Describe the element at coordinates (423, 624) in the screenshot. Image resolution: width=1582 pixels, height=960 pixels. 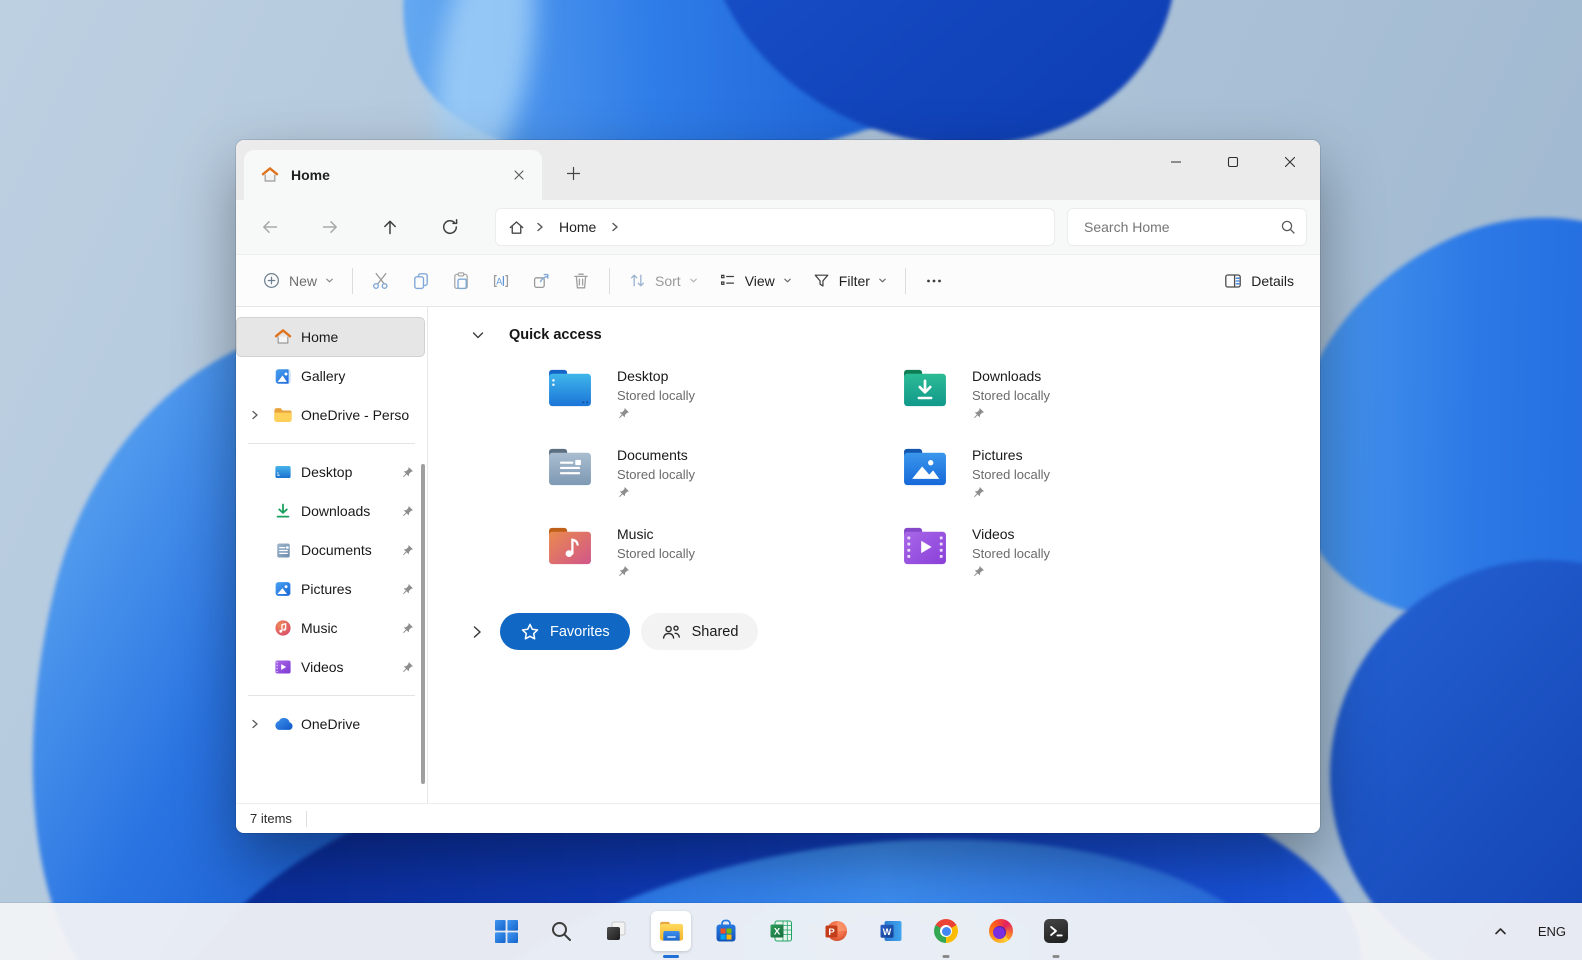
I see `sidebar-scrollbar` at that location.